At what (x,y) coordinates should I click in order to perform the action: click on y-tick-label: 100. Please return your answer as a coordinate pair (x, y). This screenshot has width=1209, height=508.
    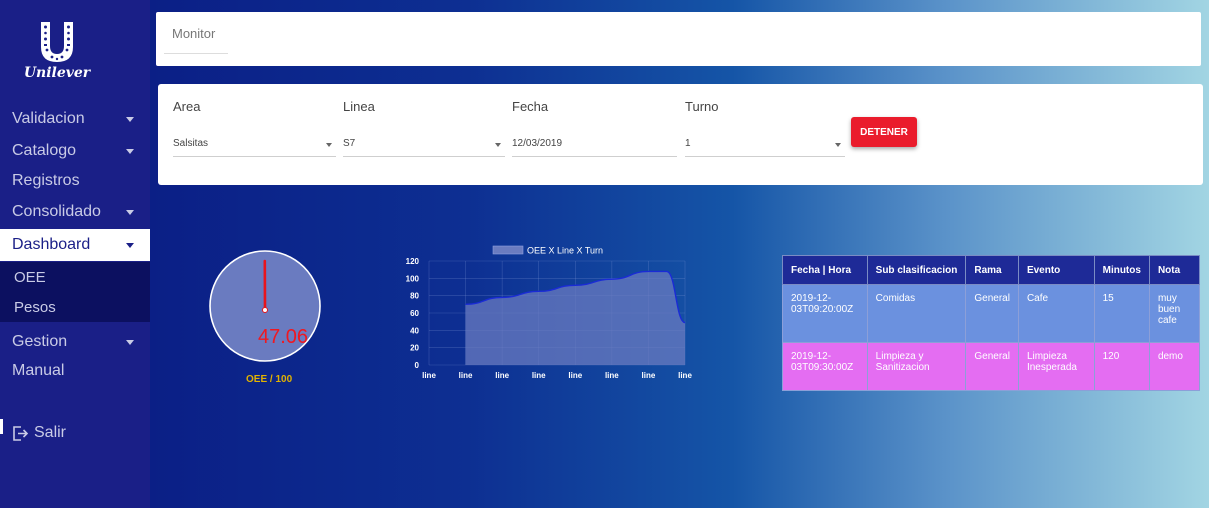
    Looking at the image, I should click on (413, 278).